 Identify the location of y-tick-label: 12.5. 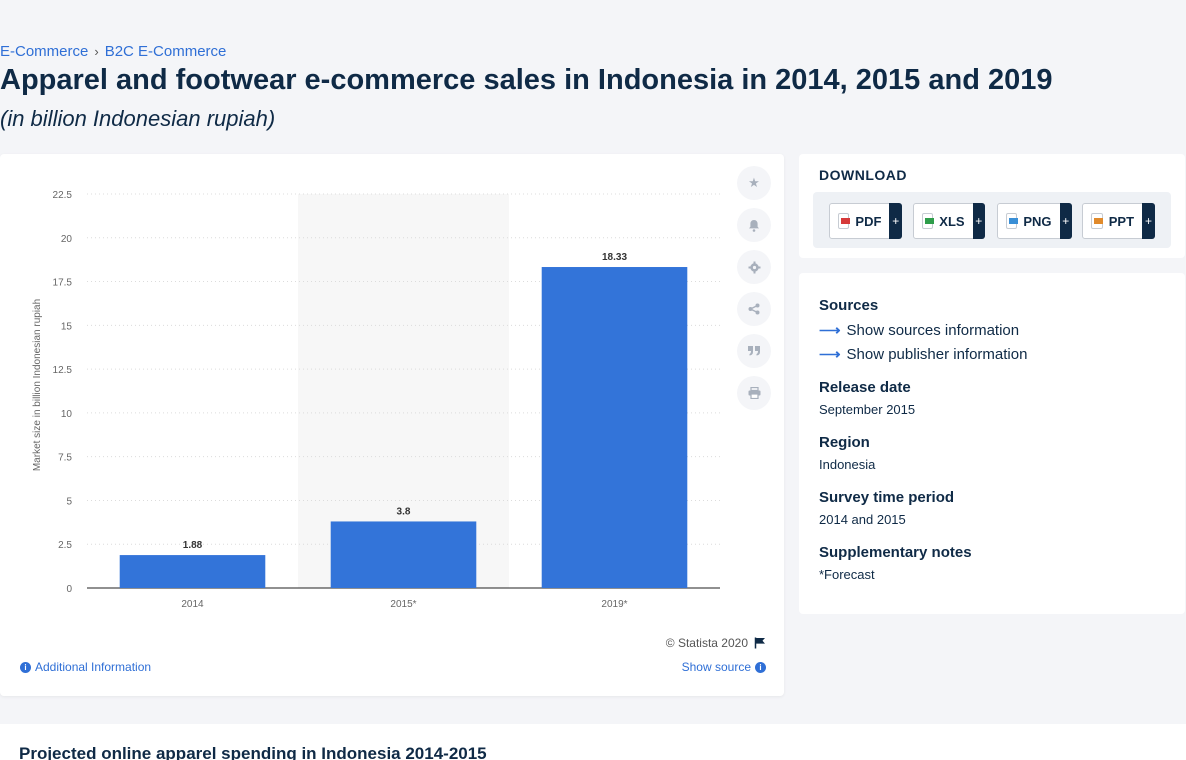
(63, 370).